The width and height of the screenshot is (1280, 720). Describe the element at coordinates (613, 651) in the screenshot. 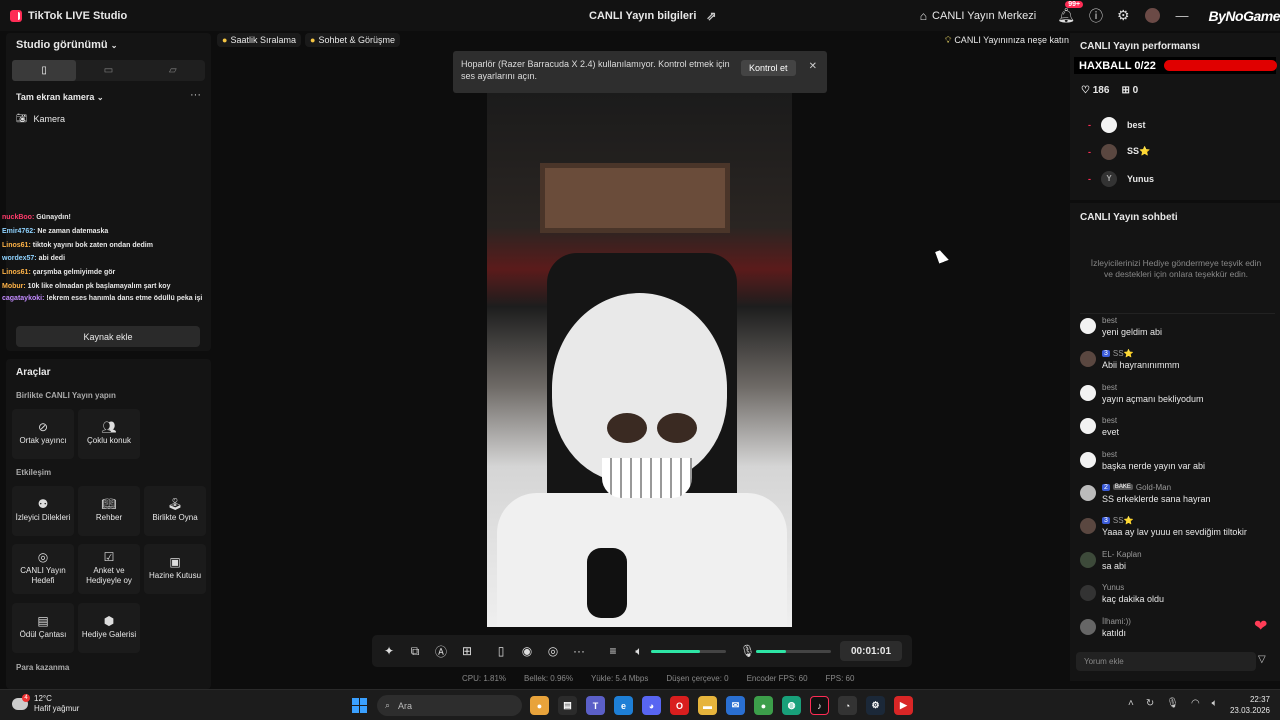

I see `mixer-icon: ≡` at that location.